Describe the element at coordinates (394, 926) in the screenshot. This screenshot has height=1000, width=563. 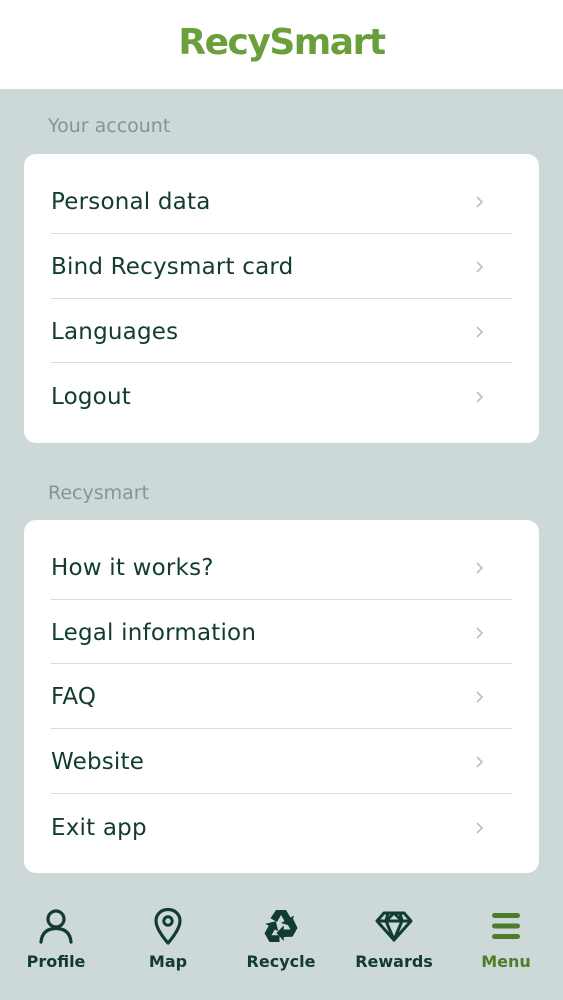
I see `diamond-icon` at that location.